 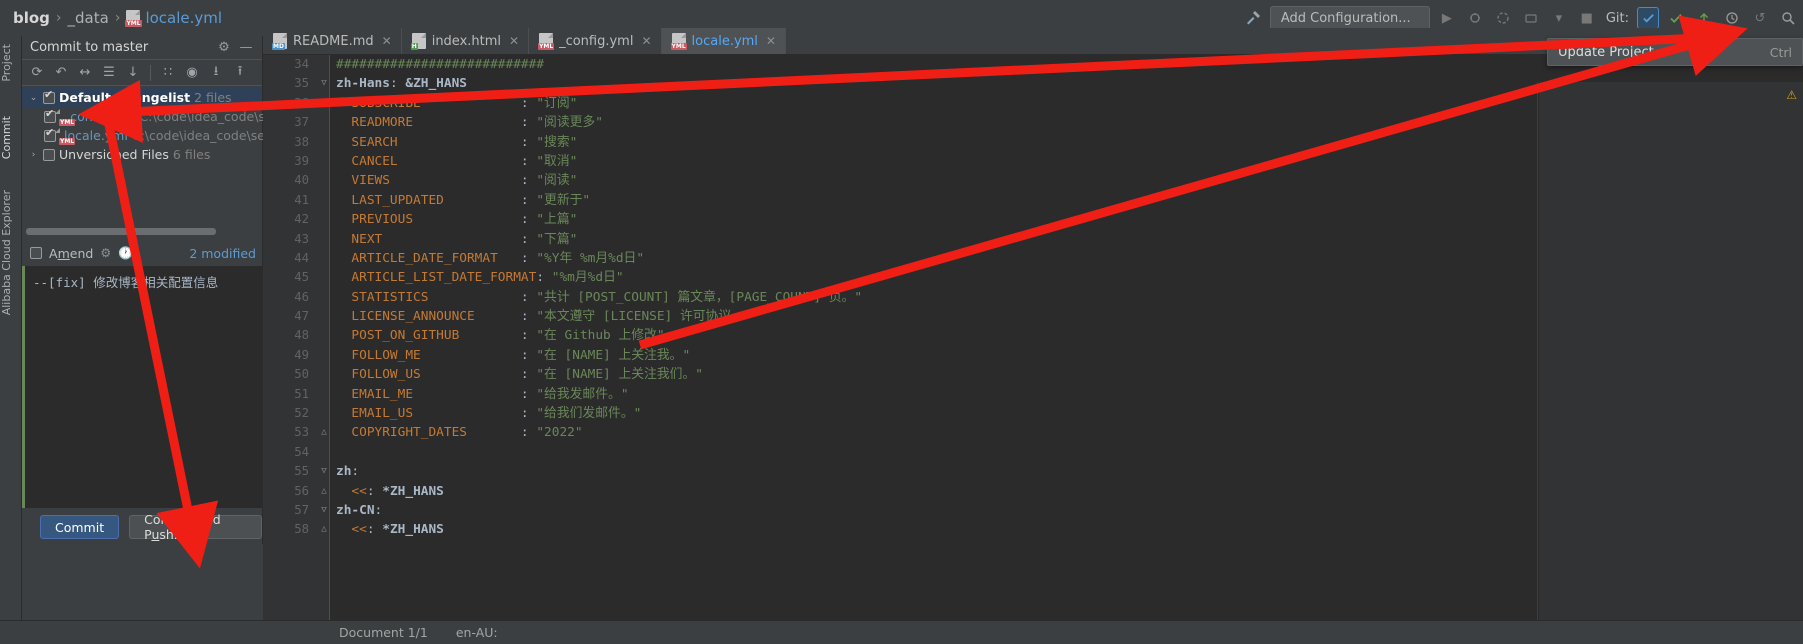 I want to click on tool-window-stripe-left: Project Commit Alibaba Cloud Explorer, so click(x=11, y=340).